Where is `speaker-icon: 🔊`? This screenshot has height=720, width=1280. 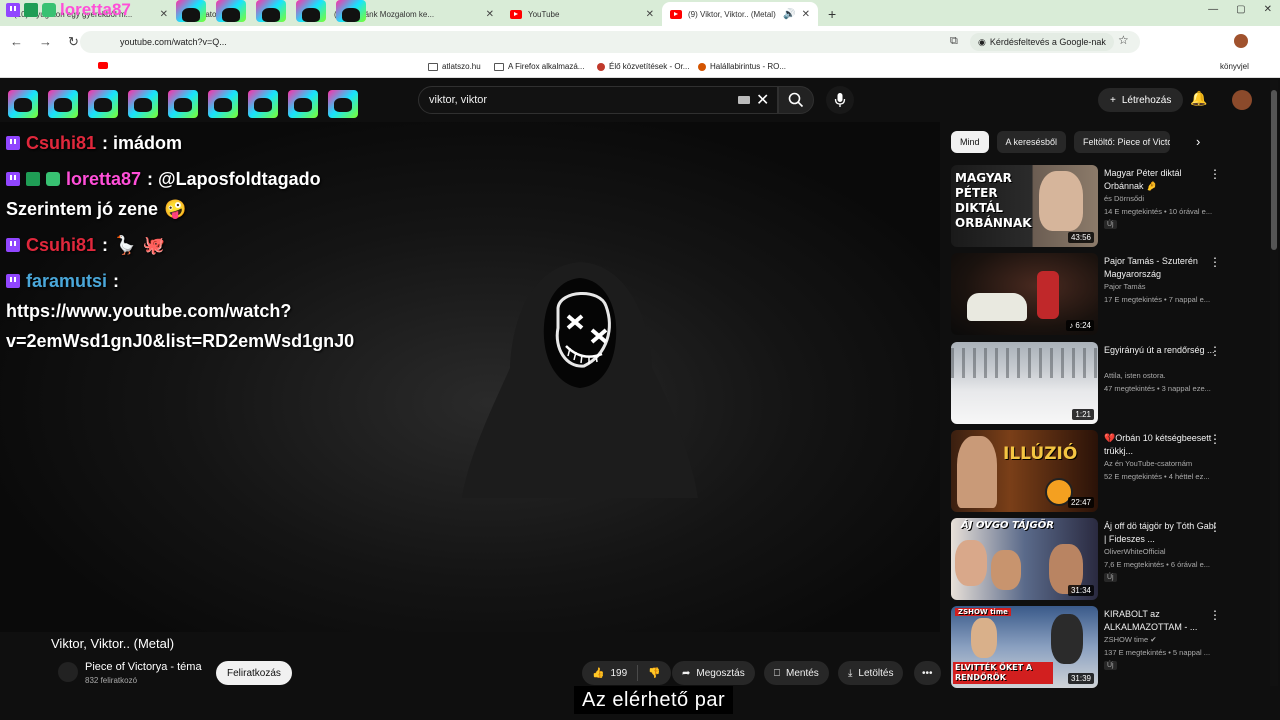
speaker-icon: 🔊 is located at coordinates (789, 14).